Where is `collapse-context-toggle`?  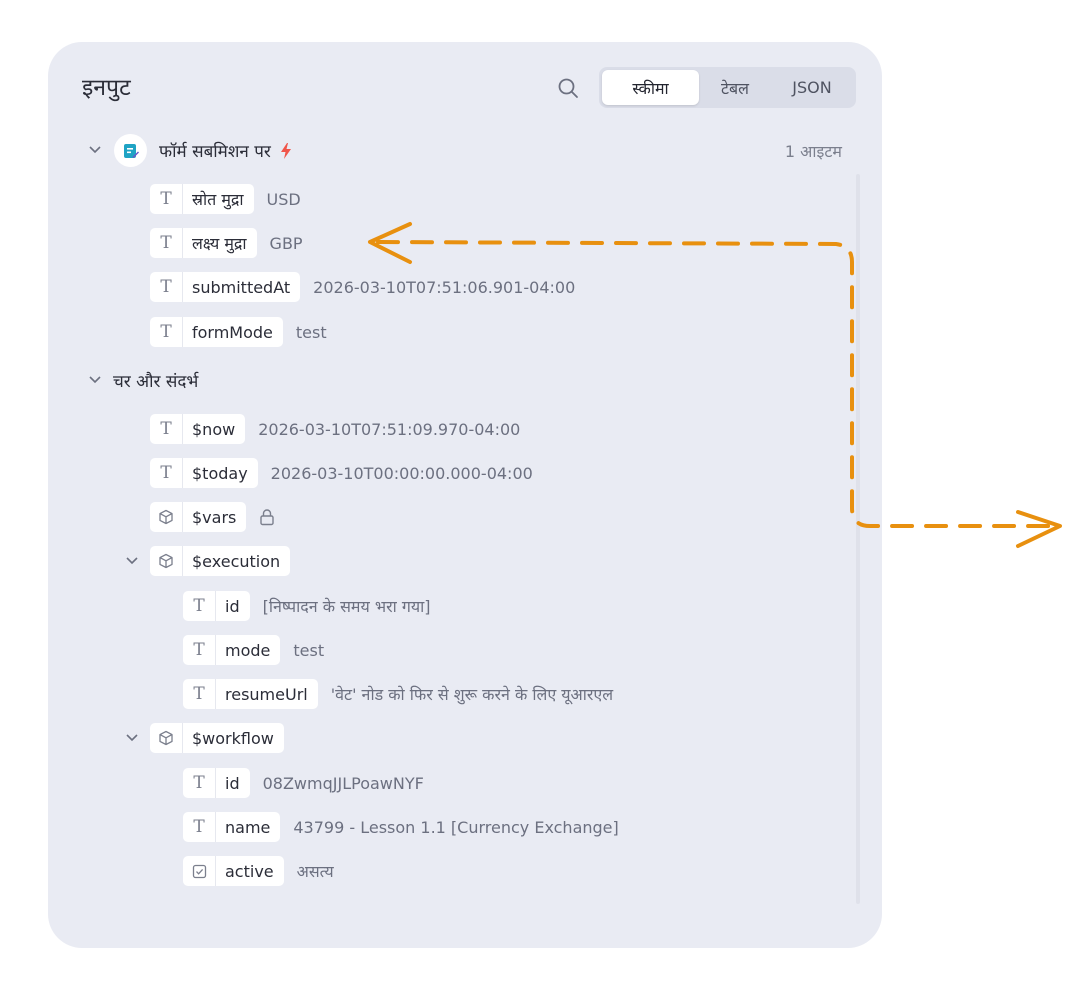
collapse-context-toggle is located at coordinates (95, 380).